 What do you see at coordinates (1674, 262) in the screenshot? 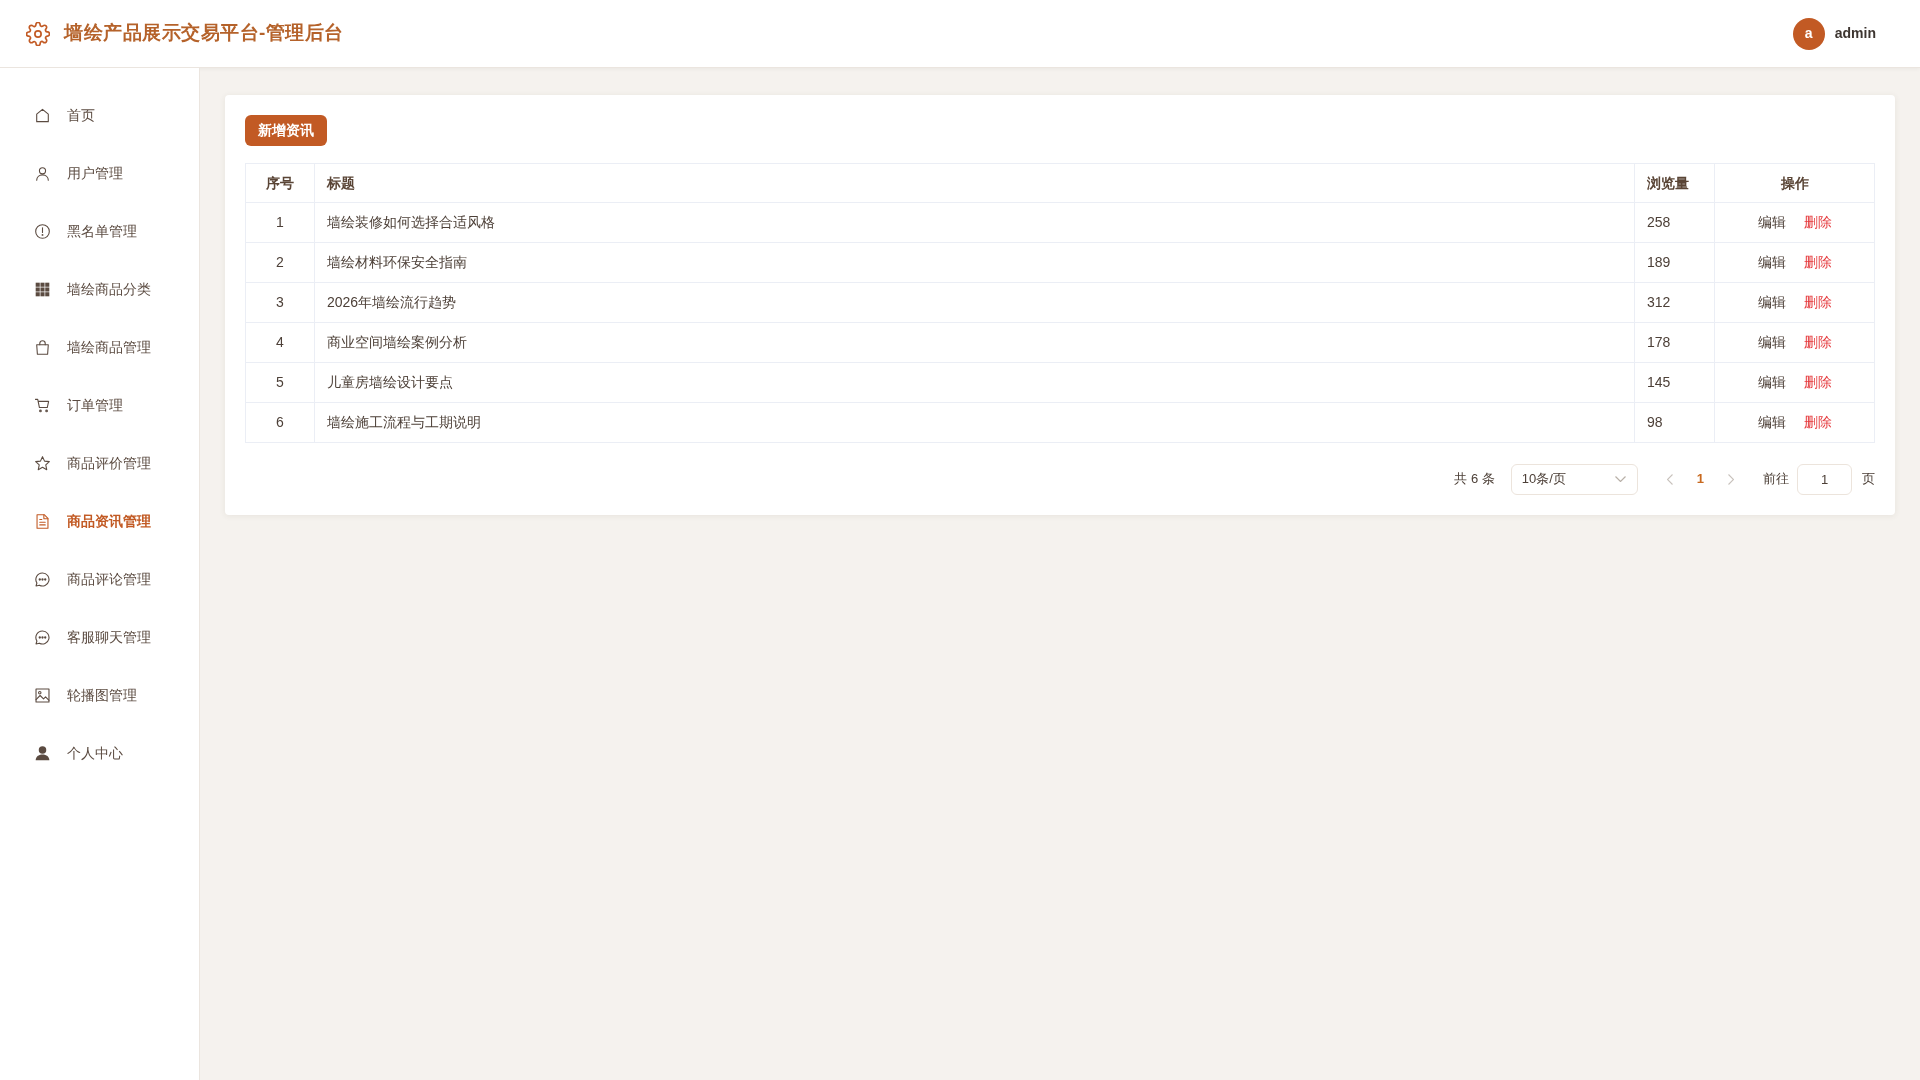
I see `table-cell: 189` at bounding box center [1674, 262].